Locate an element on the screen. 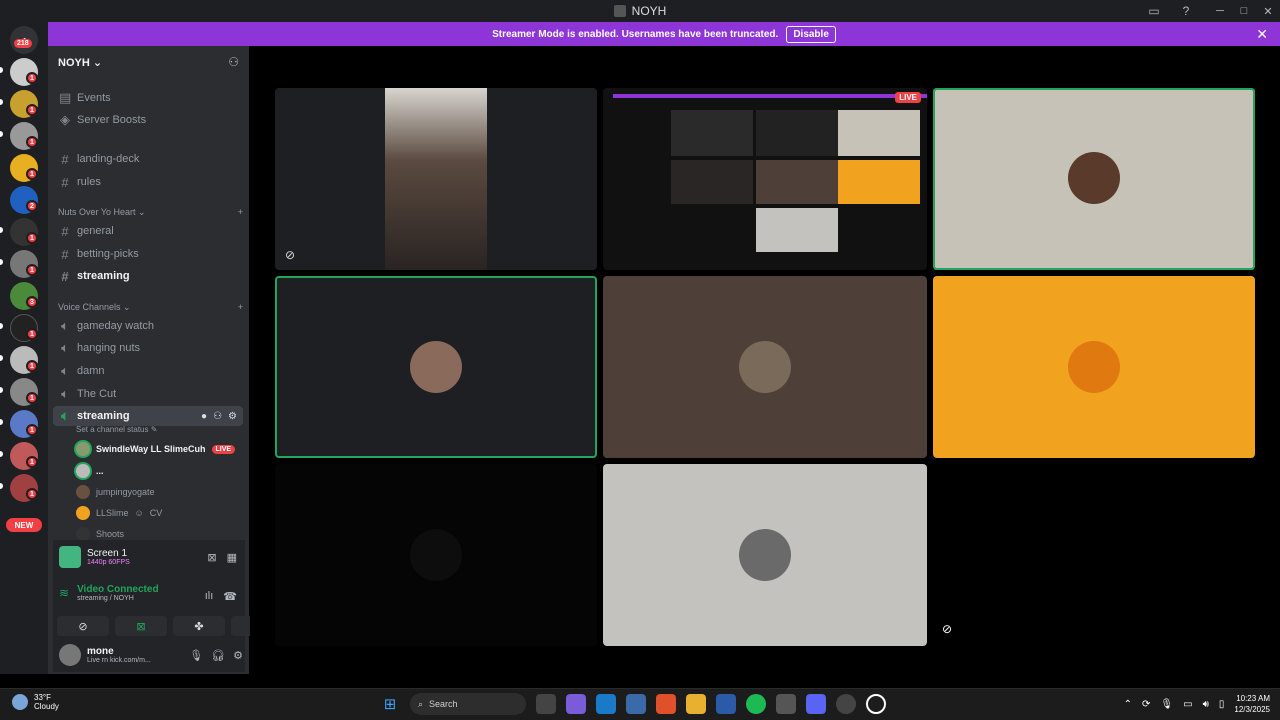 The width and height of the screenshot is (1280, 720). disconnect-icon: ☎ is located at coordinates (230, 596).